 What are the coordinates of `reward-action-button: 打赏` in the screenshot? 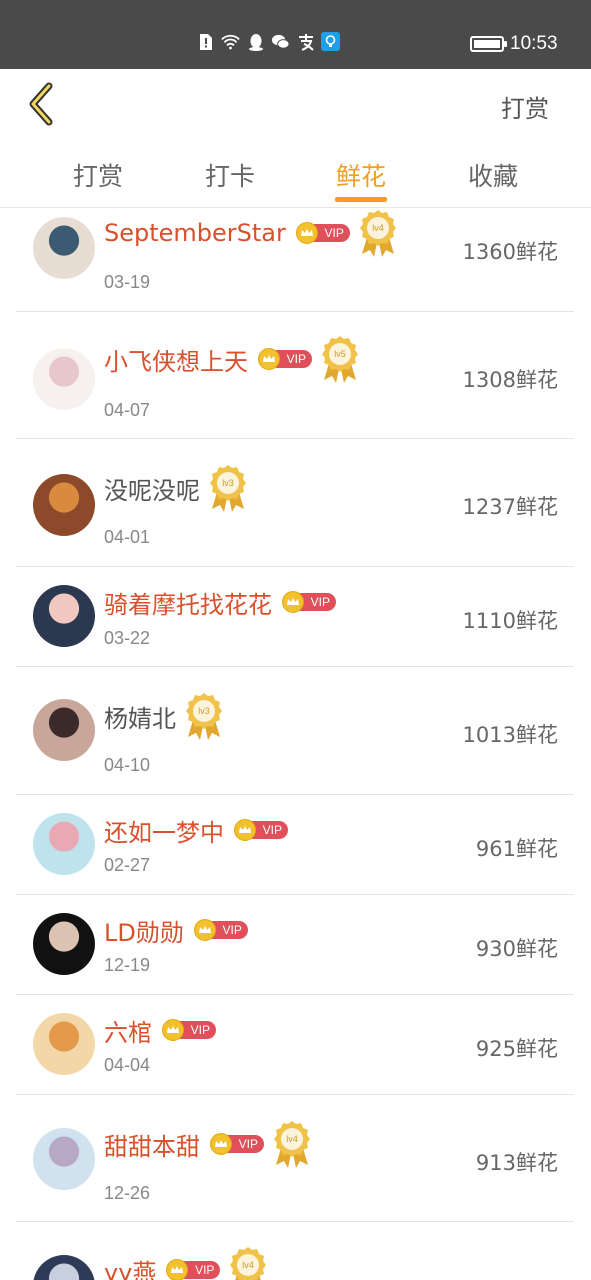 It's located at (525, 106).